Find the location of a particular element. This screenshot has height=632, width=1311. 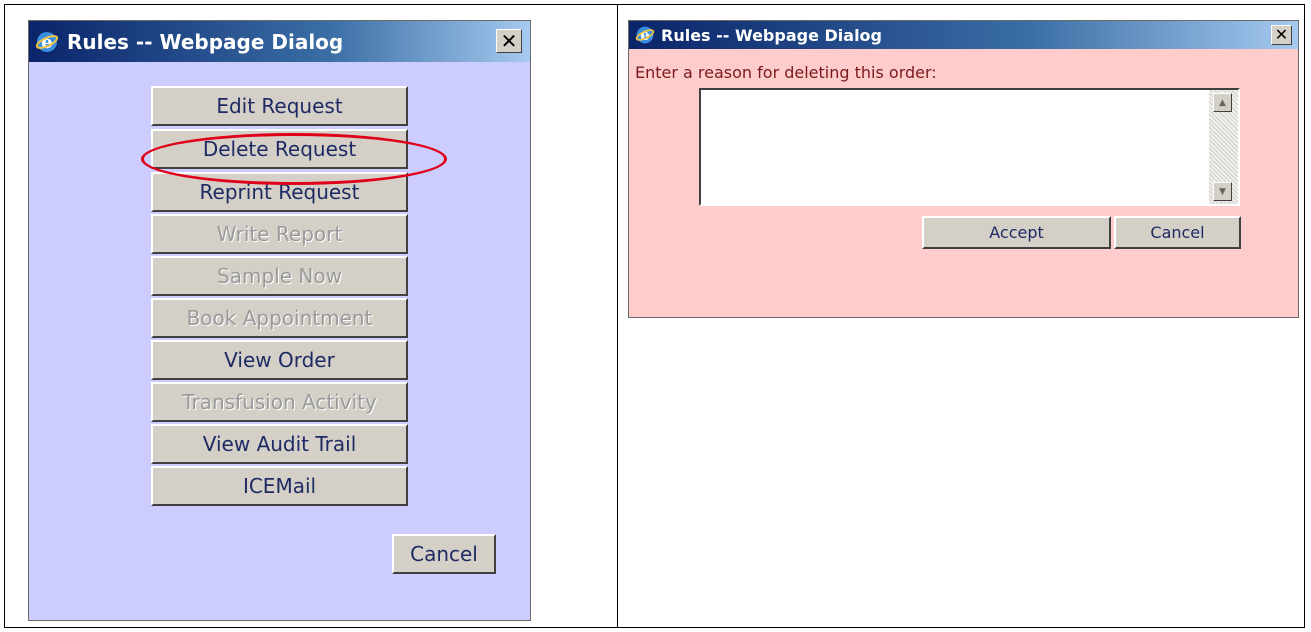

button-label: ICEMail is located at coordinates (279, 486).